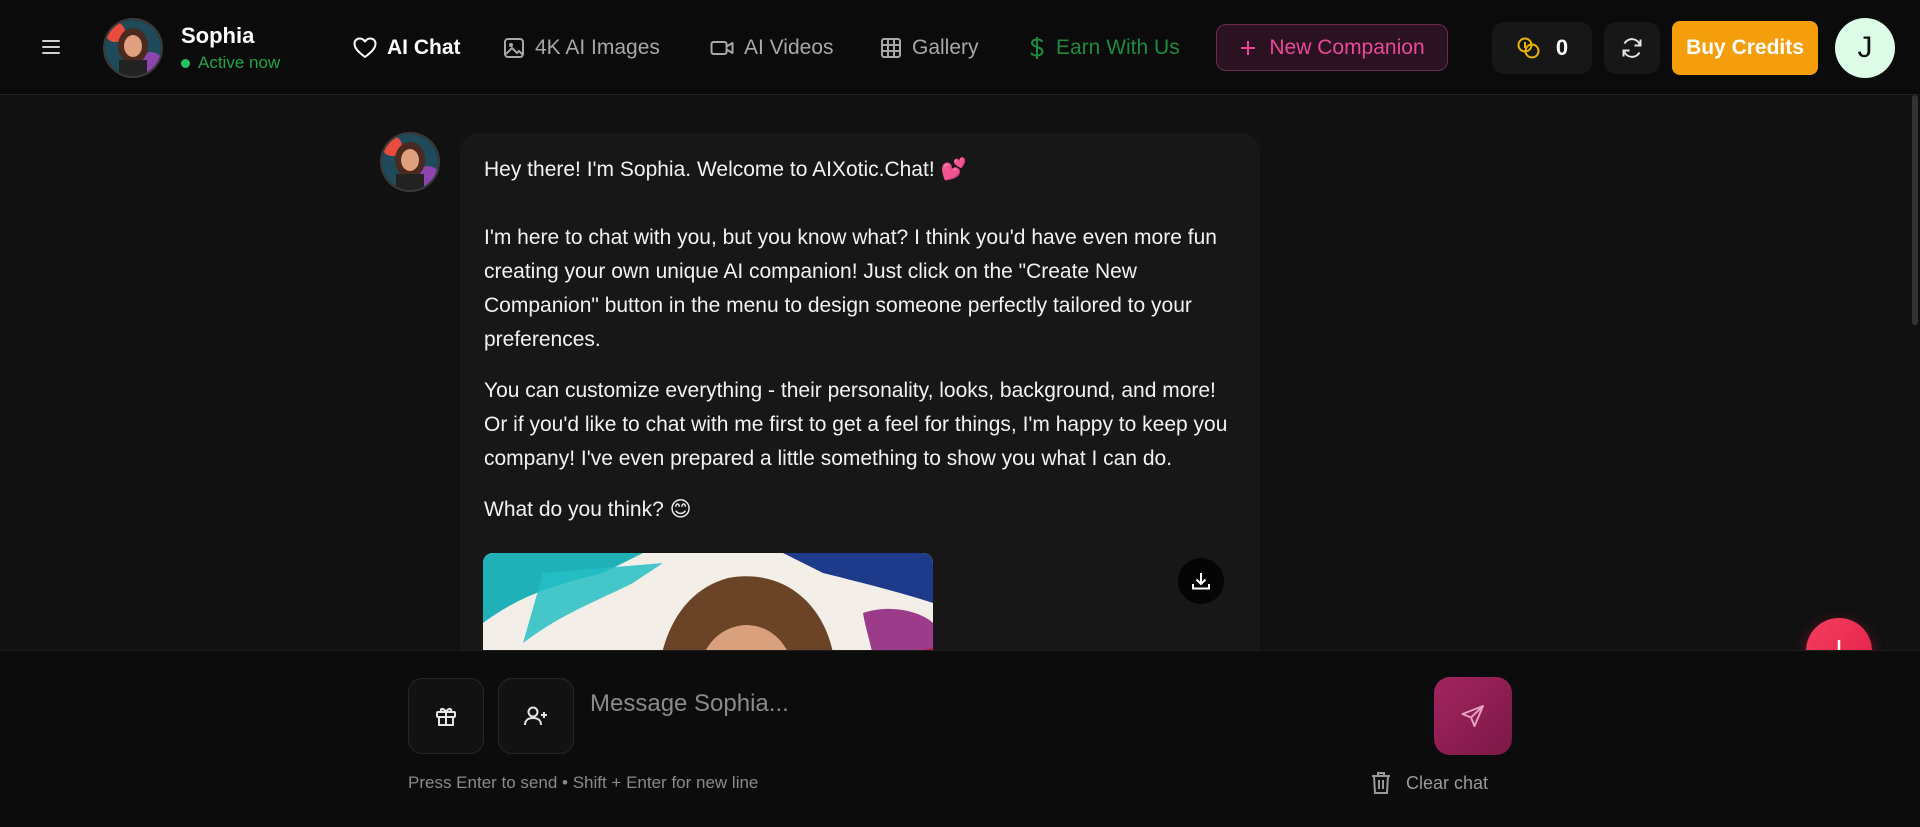 Image resolution: width=1920 pixels, height=827 pixels. Describe the element at coordinates (597, 47) in the screenshot. I see `nav-label: 4K AI Images` at that location.